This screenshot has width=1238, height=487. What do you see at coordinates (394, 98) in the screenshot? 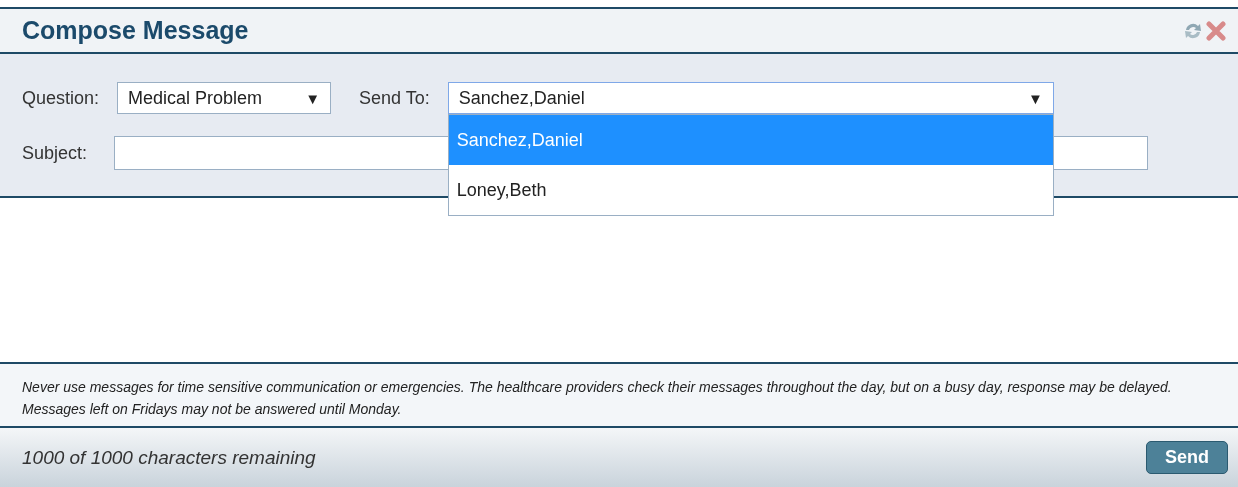
I see `send-to-label: Send To:` at bounding box center [394, 98].